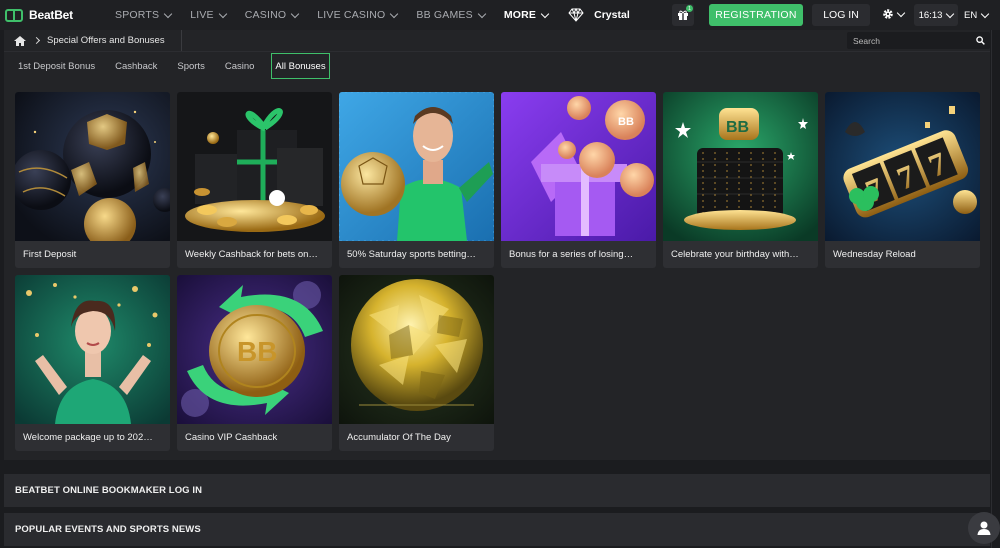 The height and width of the screenshot is (548, 1000). What do you see at coordinates (874, 254) in the screenshot?
I see `bonus-card-title: Wednesday Reload` at bounding box center [874, 254].